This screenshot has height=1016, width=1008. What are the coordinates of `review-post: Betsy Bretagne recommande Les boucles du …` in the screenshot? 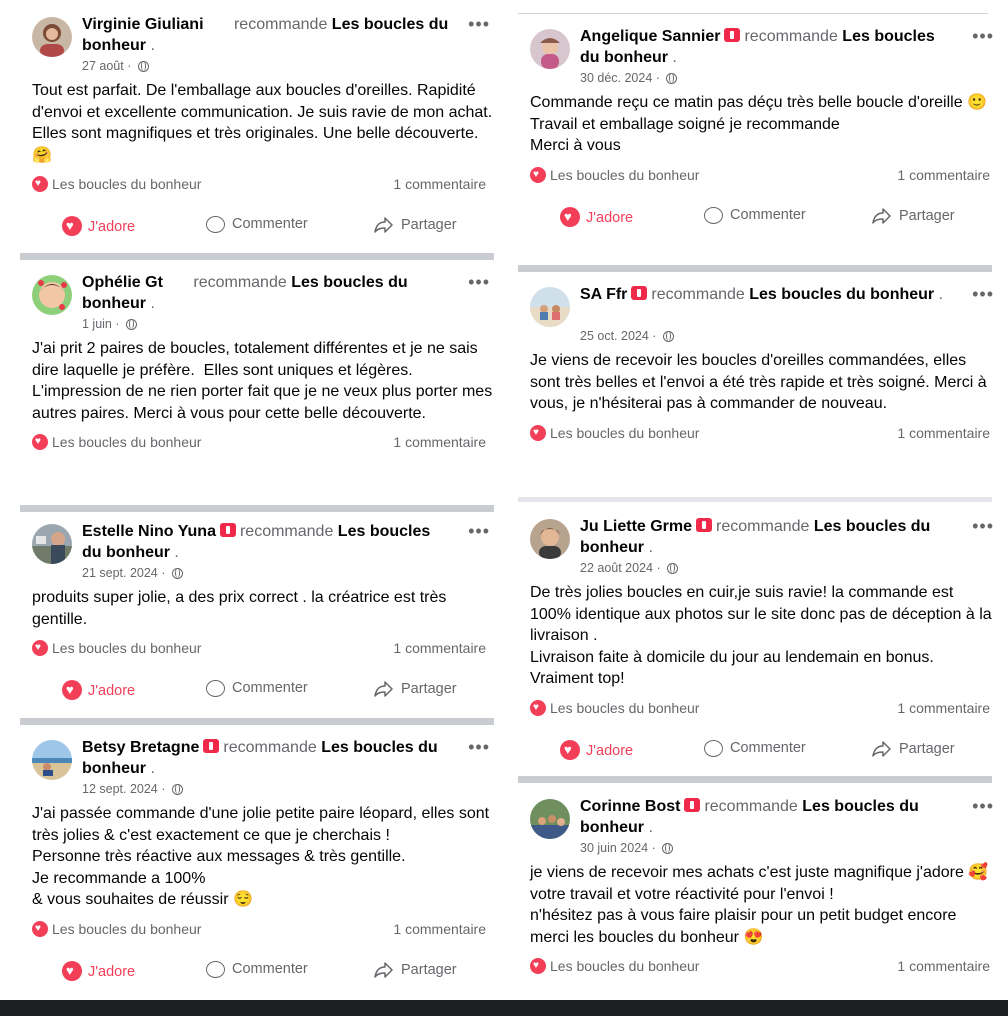 It's located at (257, 865).